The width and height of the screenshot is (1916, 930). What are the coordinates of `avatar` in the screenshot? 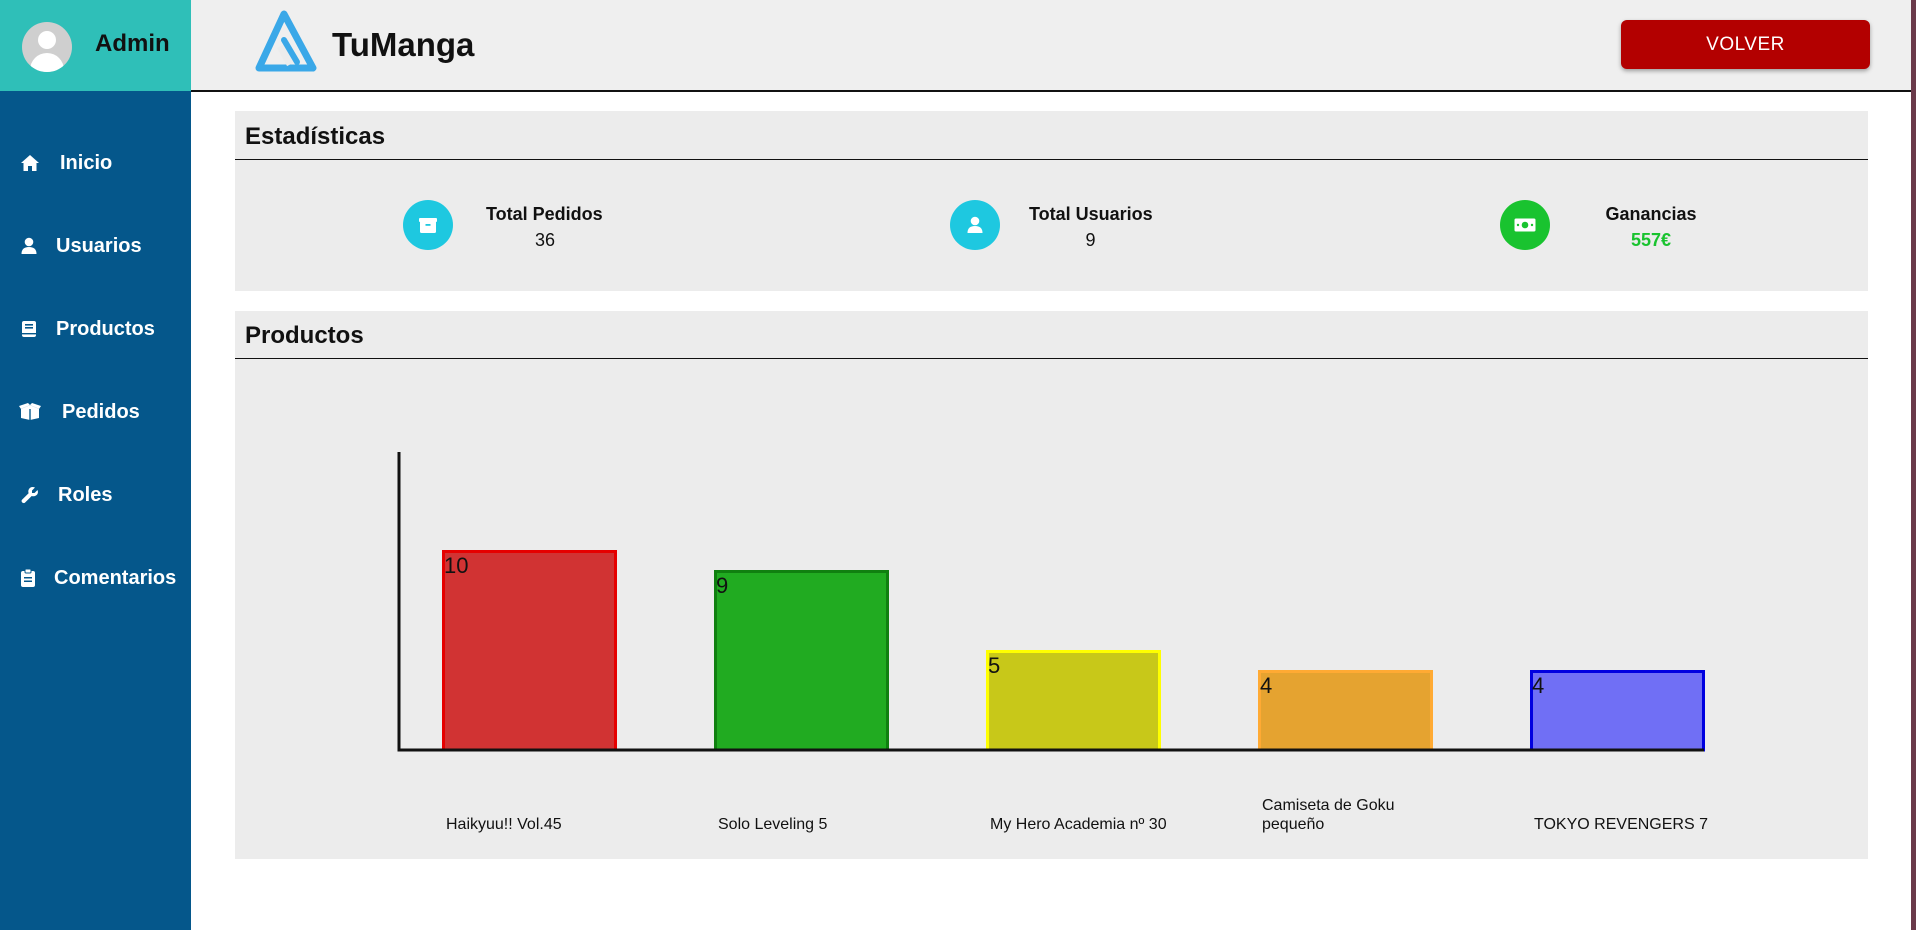 It's located at (47, 47).